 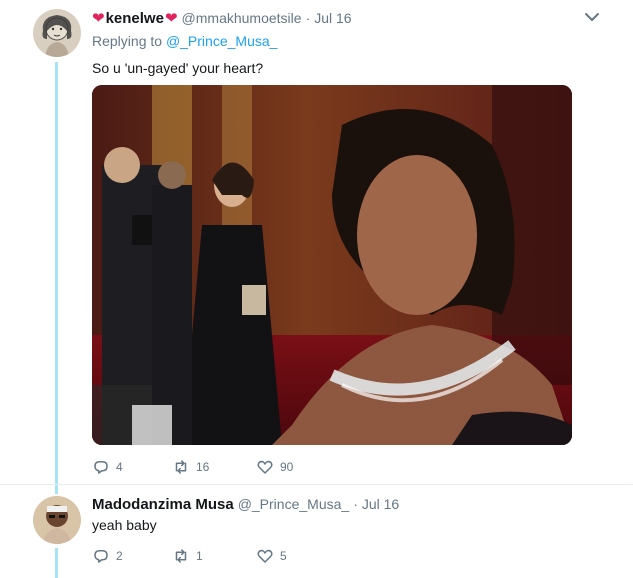 I want to click on retweet-button: 1, so click(x=214, y=556).